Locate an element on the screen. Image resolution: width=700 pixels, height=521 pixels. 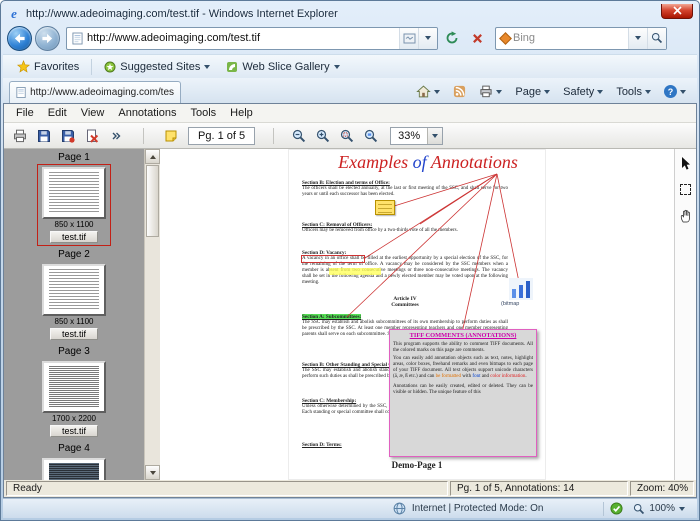
comment-title: TIFF COMMENTS (ANNOTATIONS) is located at coordinates (463, 335).